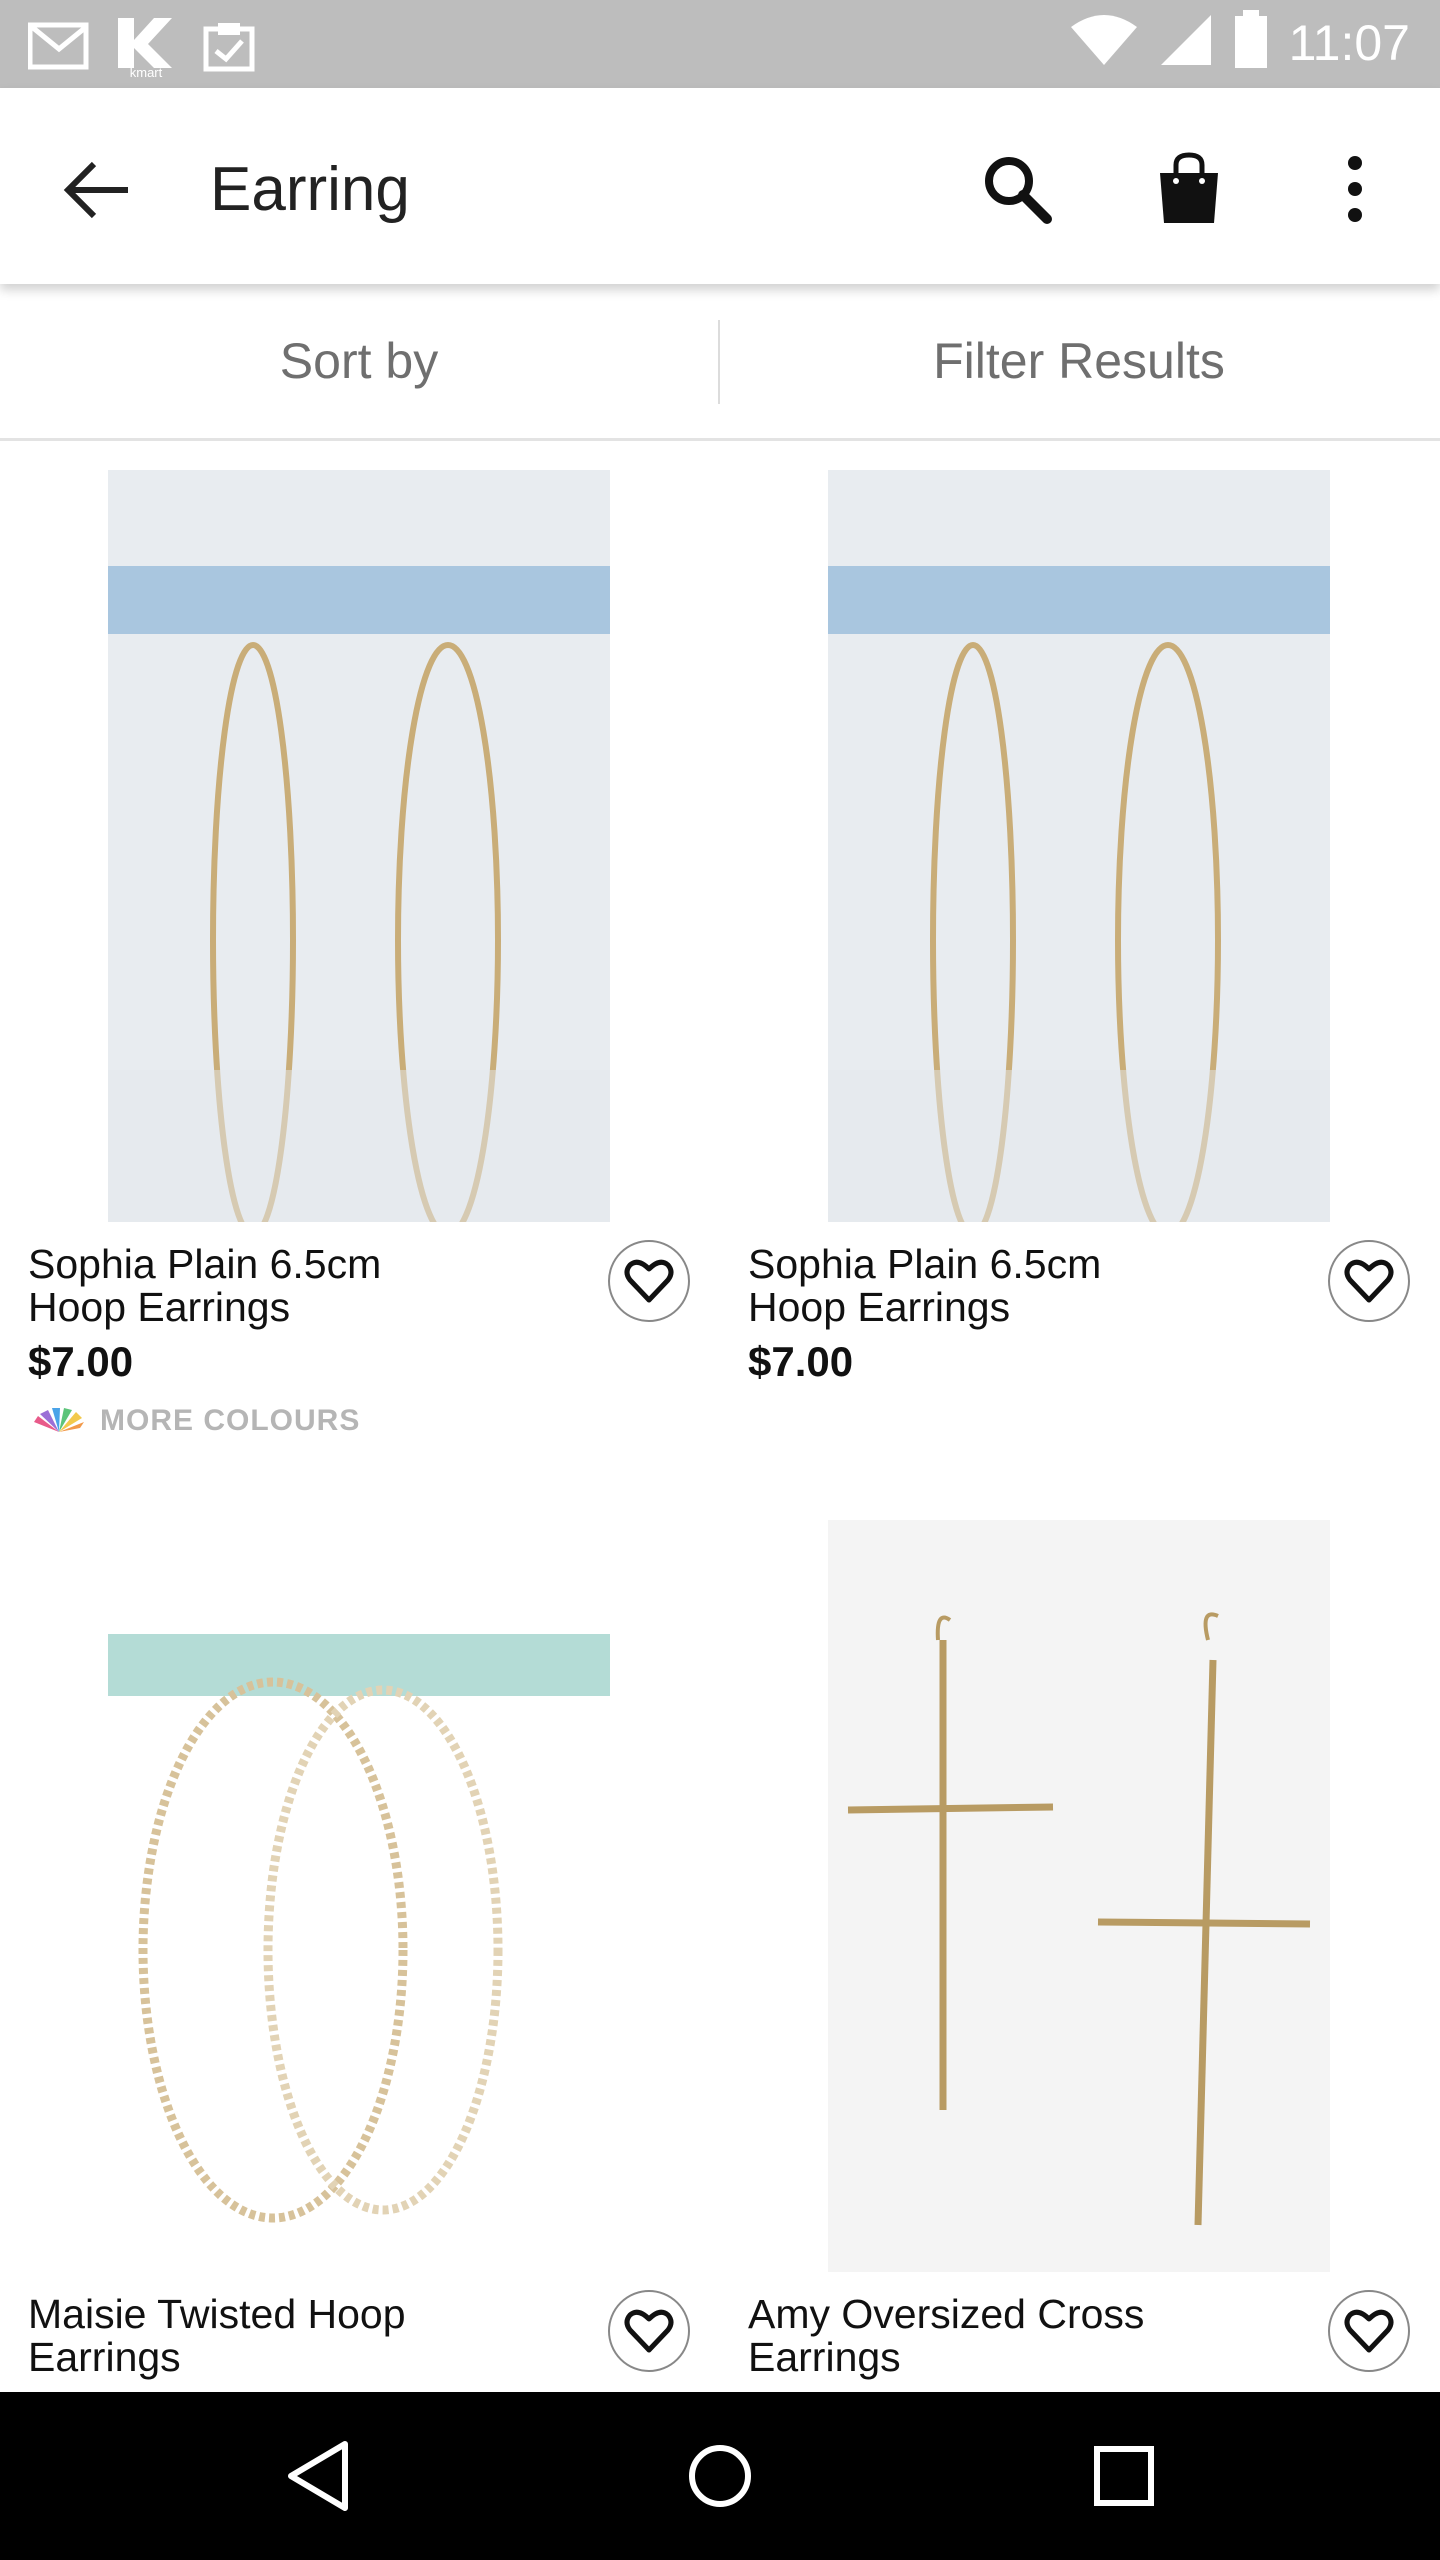  What do you see at coordinates (1251, 42) in the screenshot?
I see `battery-icon` at bounding box center [1251, 42].